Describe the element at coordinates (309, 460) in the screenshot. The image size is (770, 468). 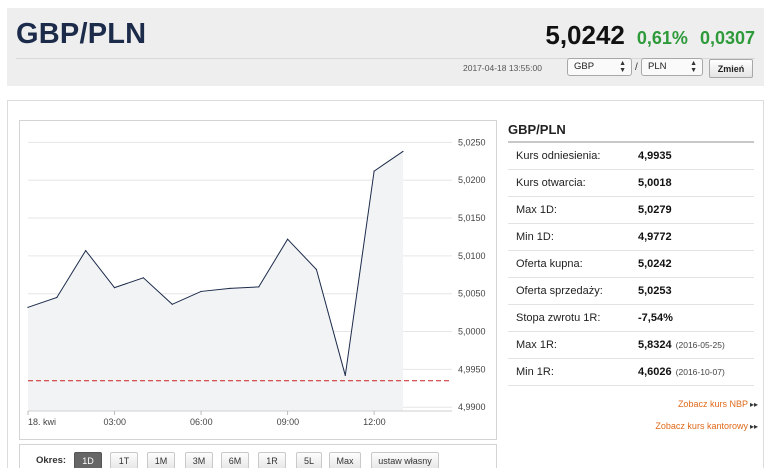
I see `period-button-5l: 5L` at that location.